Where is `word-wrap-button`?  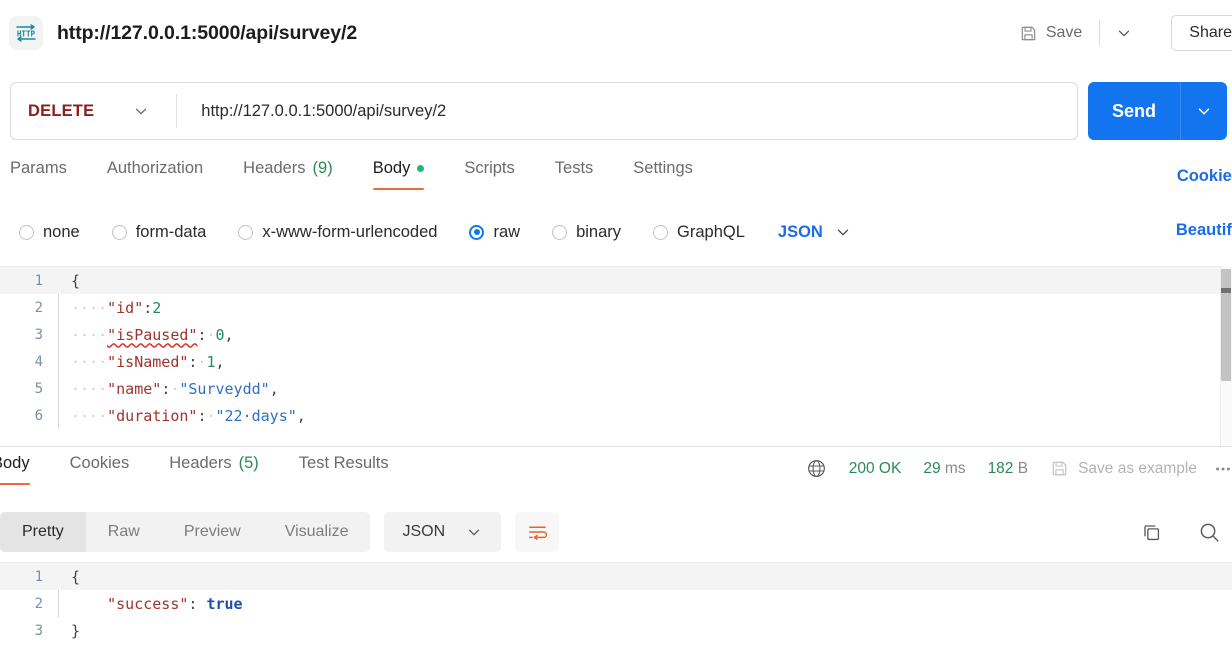 word-wrap-button is located at coordinates (537, 532).